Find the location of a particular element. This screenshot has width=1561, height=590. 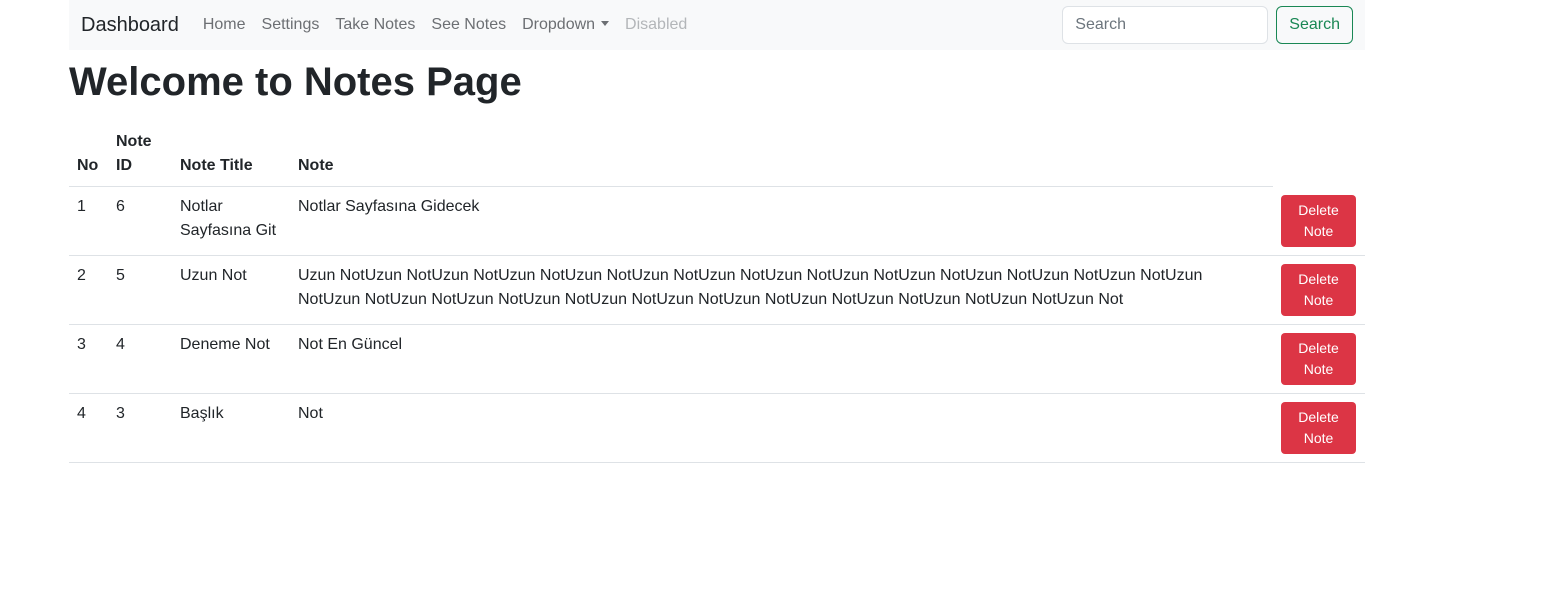

cell-no: 2 is located at coordinates (88, 290).